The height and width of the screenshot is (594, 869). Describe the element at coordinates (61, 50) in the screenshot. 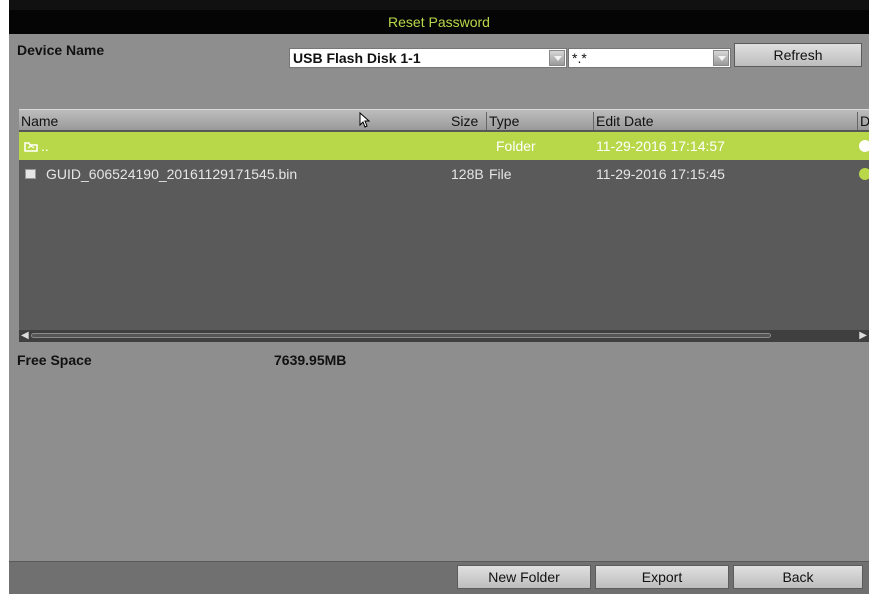

I see `device-name-label: Device Name` at that location.